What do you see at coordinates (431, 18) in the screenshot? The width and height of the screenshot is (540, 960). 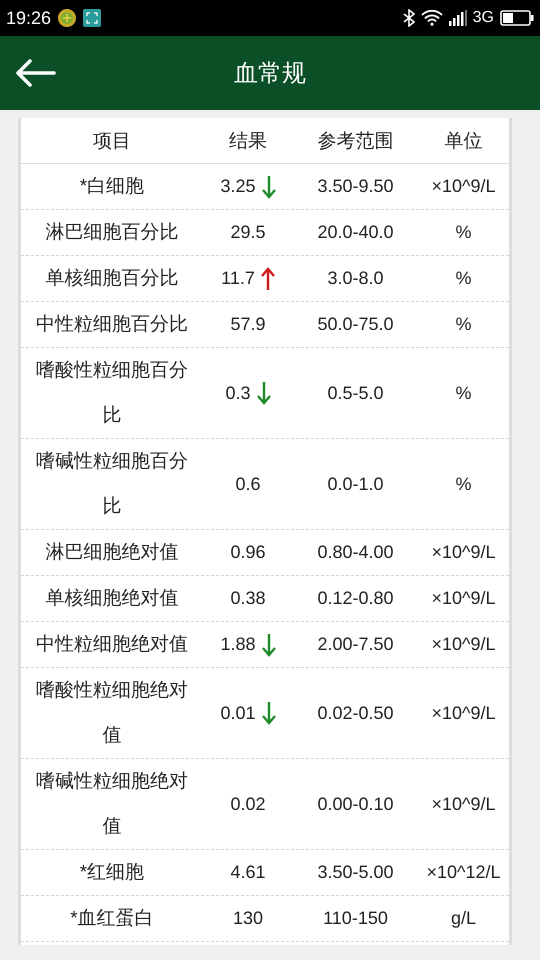 I see `wifi-icon` at bounding box center [431, 18].